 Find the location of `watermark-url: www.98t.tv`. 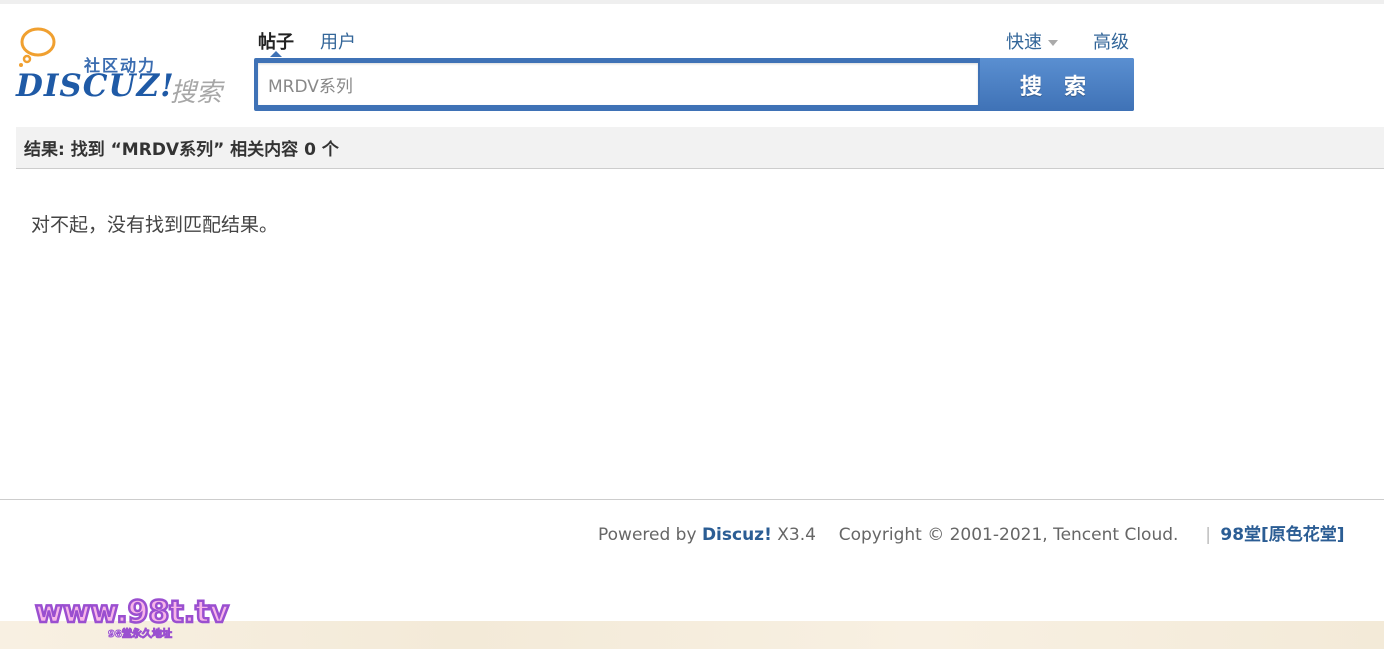

watermark-url: www.98t.tv is located at coordinates (132, 612).